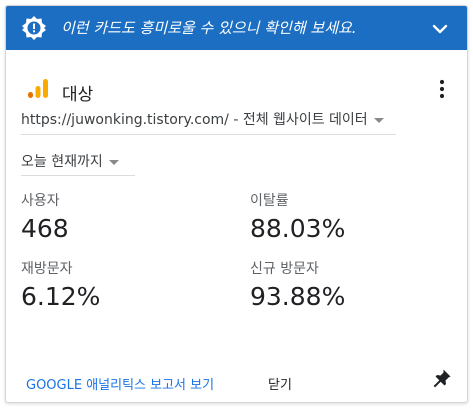 The width and height of the screenshot is (473, 408). Describe the element at coordinates (280, 383) in the screenshot. I see `close-button: 닫기` at that location.